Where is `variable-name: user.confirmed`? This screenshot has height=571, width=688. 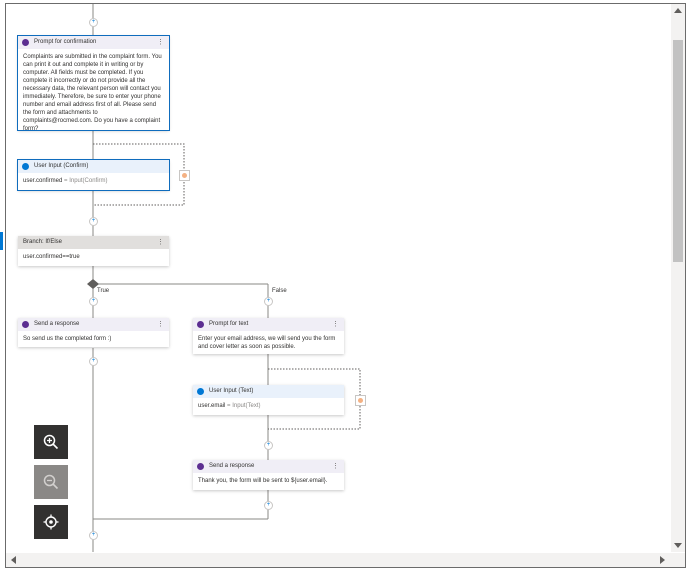
variable-name: user.confirmed is located at coordinates (43, 181).